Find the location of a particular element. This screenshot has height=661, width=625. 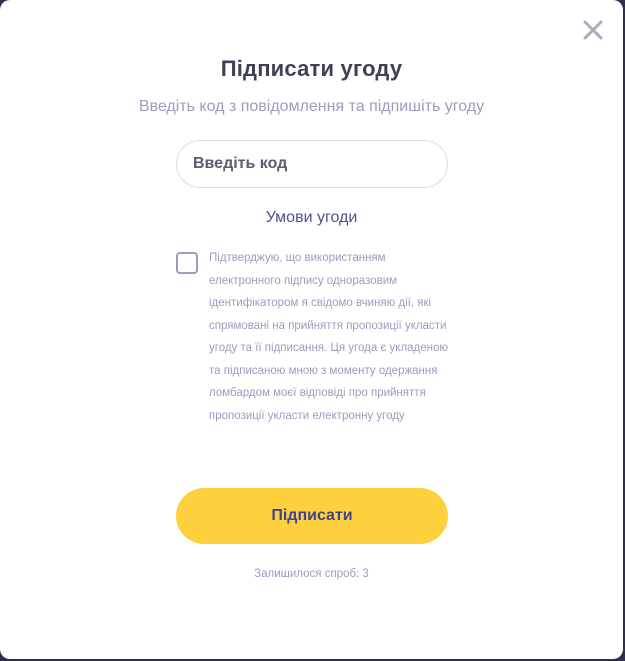

sign-button: Підписати is located at coordinates (312, 516).